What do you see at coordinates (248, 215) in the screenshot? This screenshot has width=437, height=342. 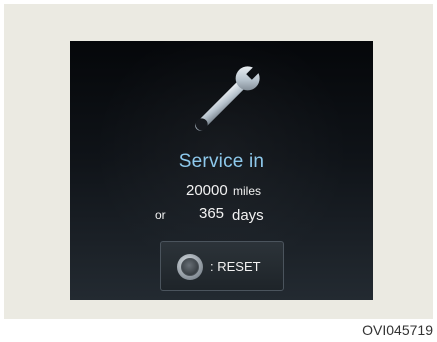 I see `days-unit: days` at bounding box center [248, 215].